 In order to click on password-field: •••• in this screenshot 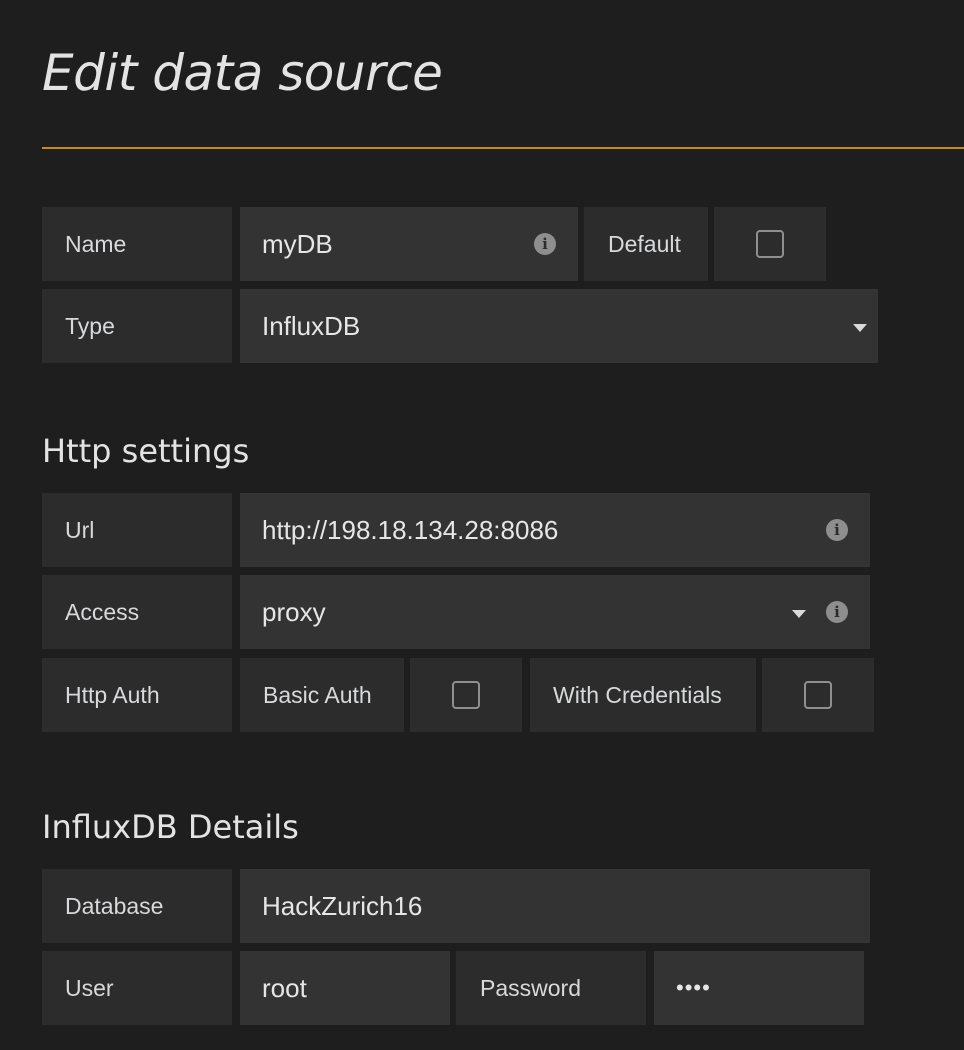, I will do `click(759, 988)`.